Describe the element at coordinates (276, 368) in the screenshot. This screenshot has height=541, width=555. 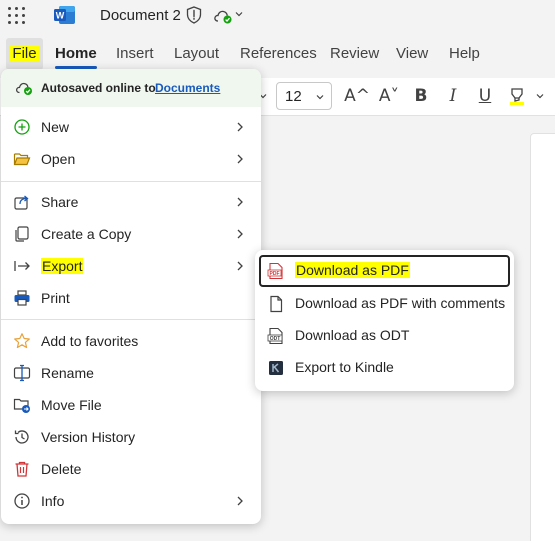
I see `kindle-icon` at that location.